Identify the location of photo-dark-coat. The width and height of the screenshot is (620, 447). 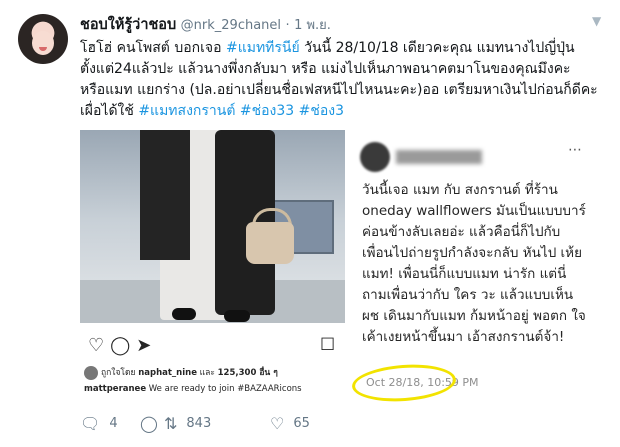
(165, 195).